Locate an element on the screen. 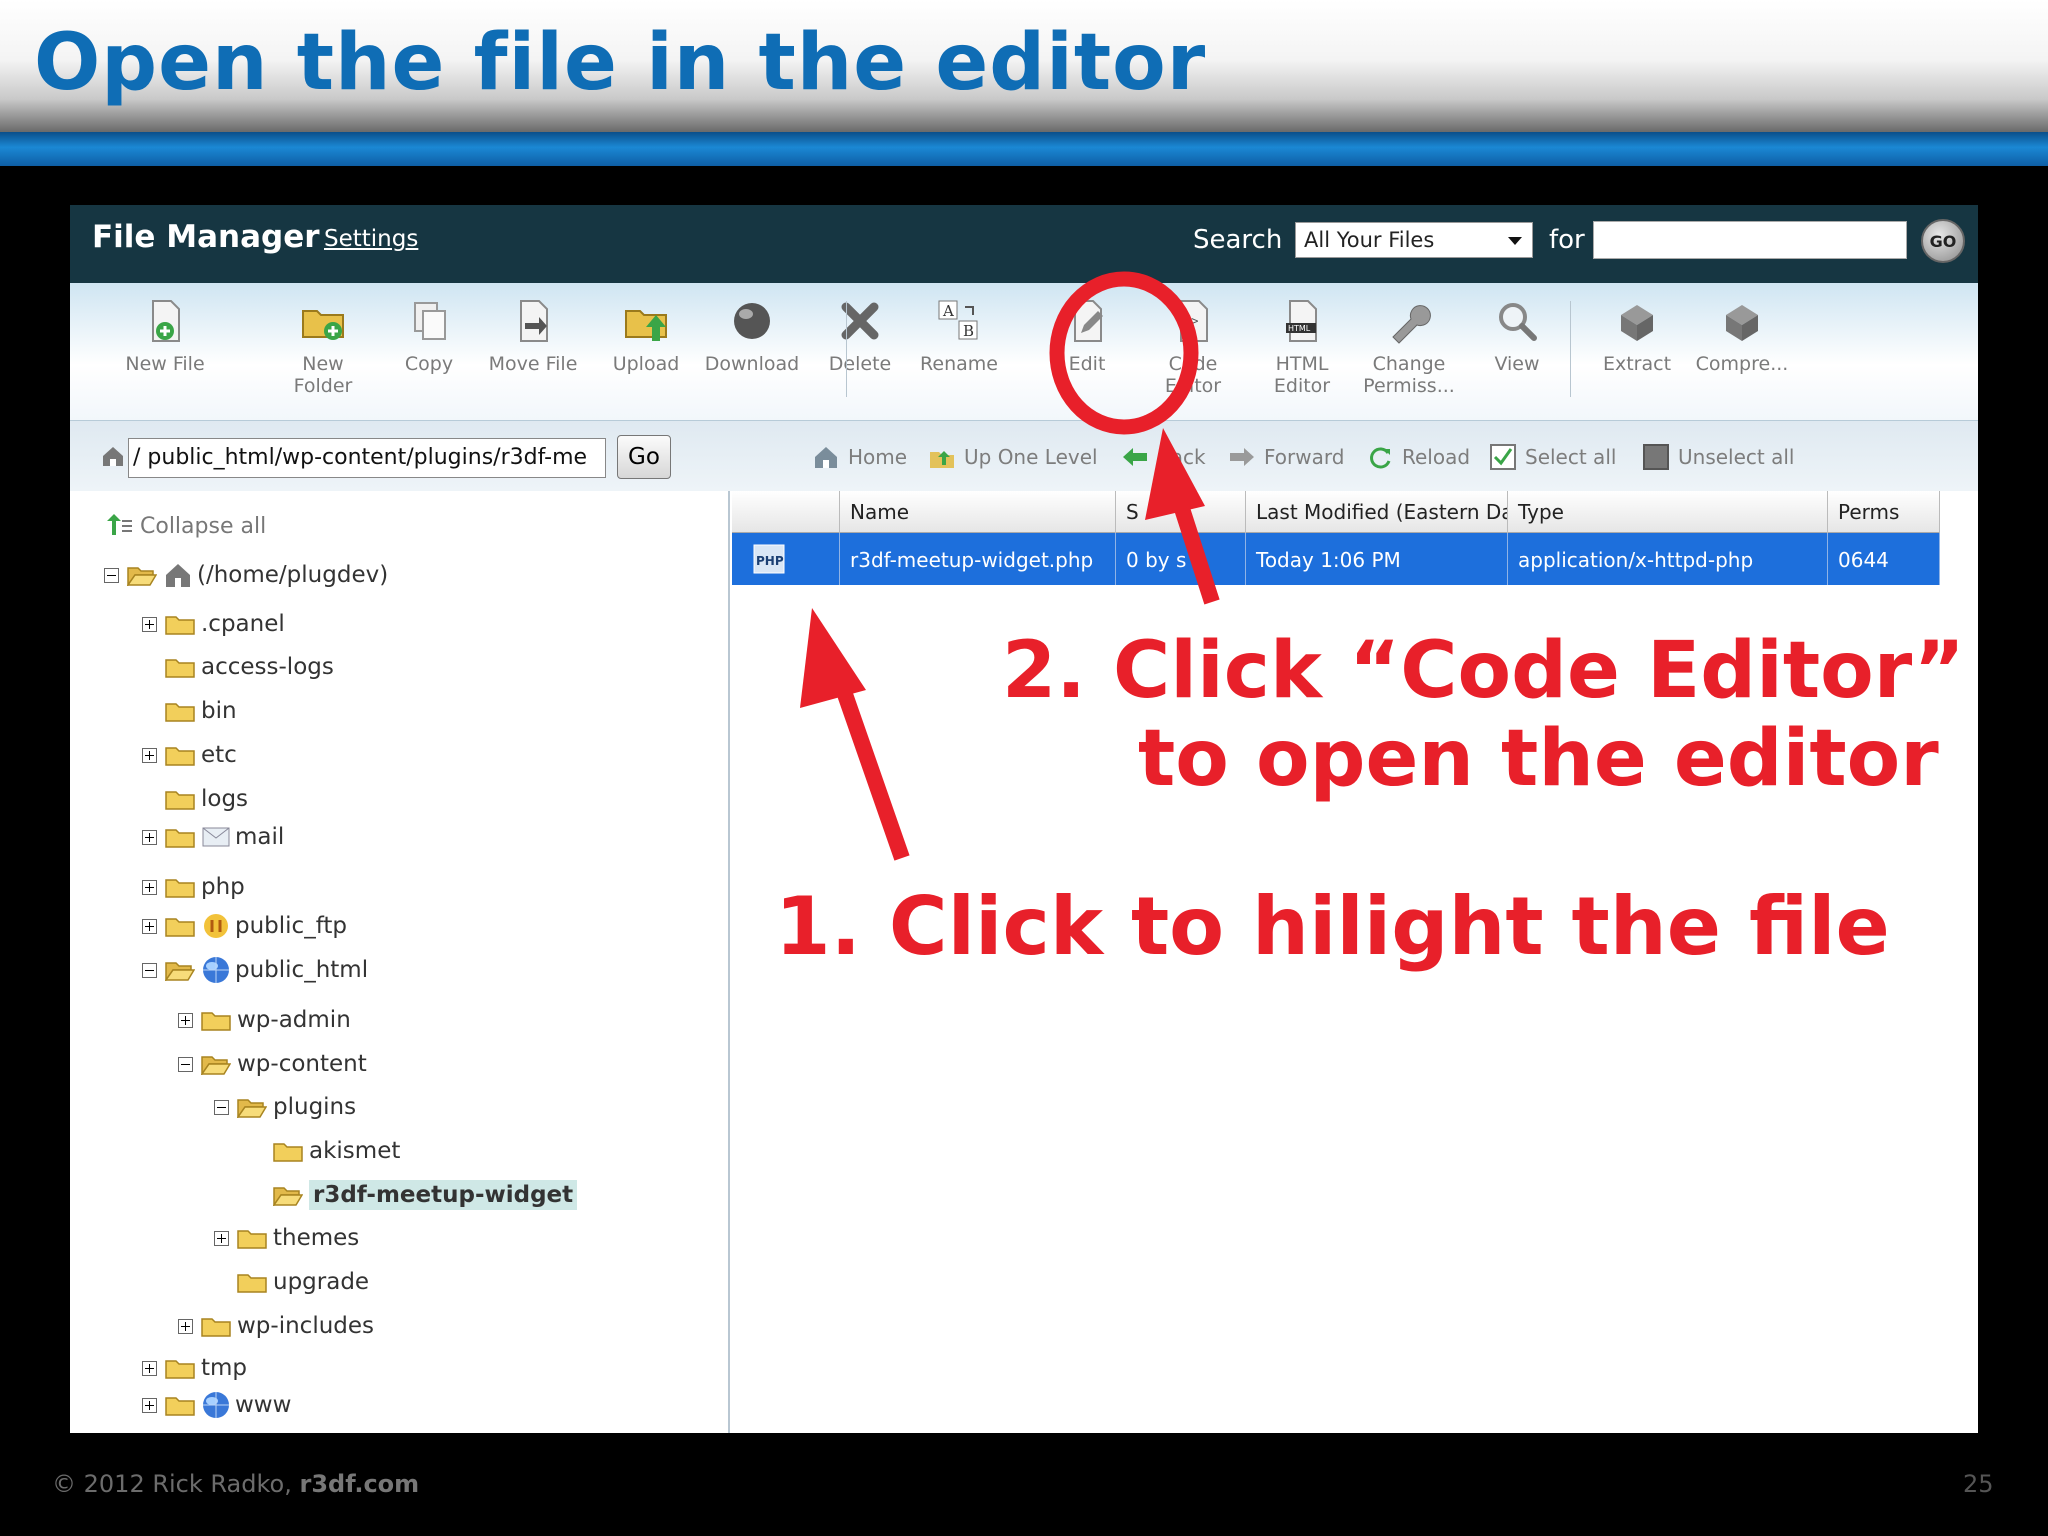  tree-node: public_ftp is located at coordinates (244, 926).